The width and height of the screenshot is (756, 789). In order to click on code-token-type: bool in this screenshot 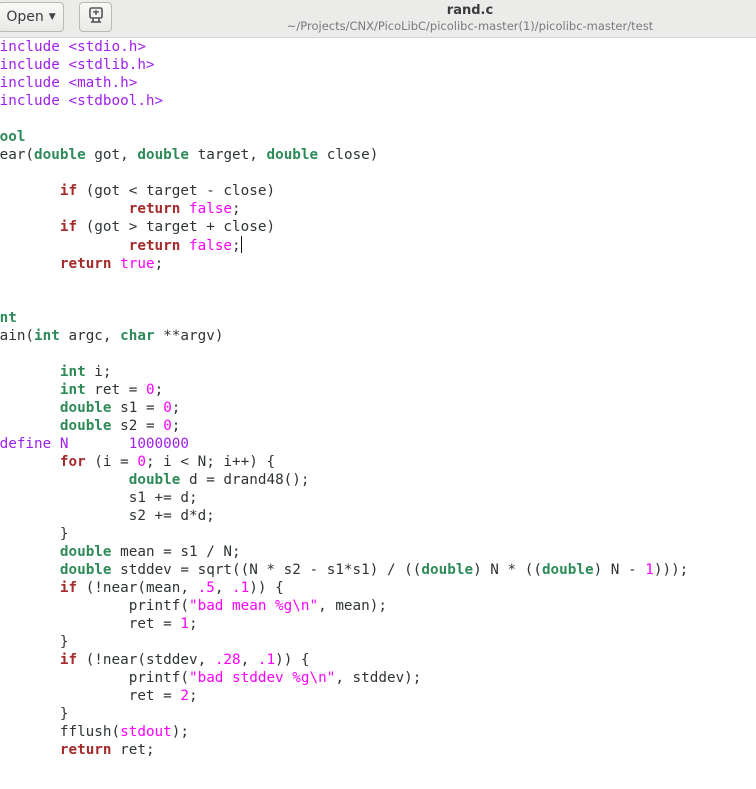, I will do `click(13, 137)`.